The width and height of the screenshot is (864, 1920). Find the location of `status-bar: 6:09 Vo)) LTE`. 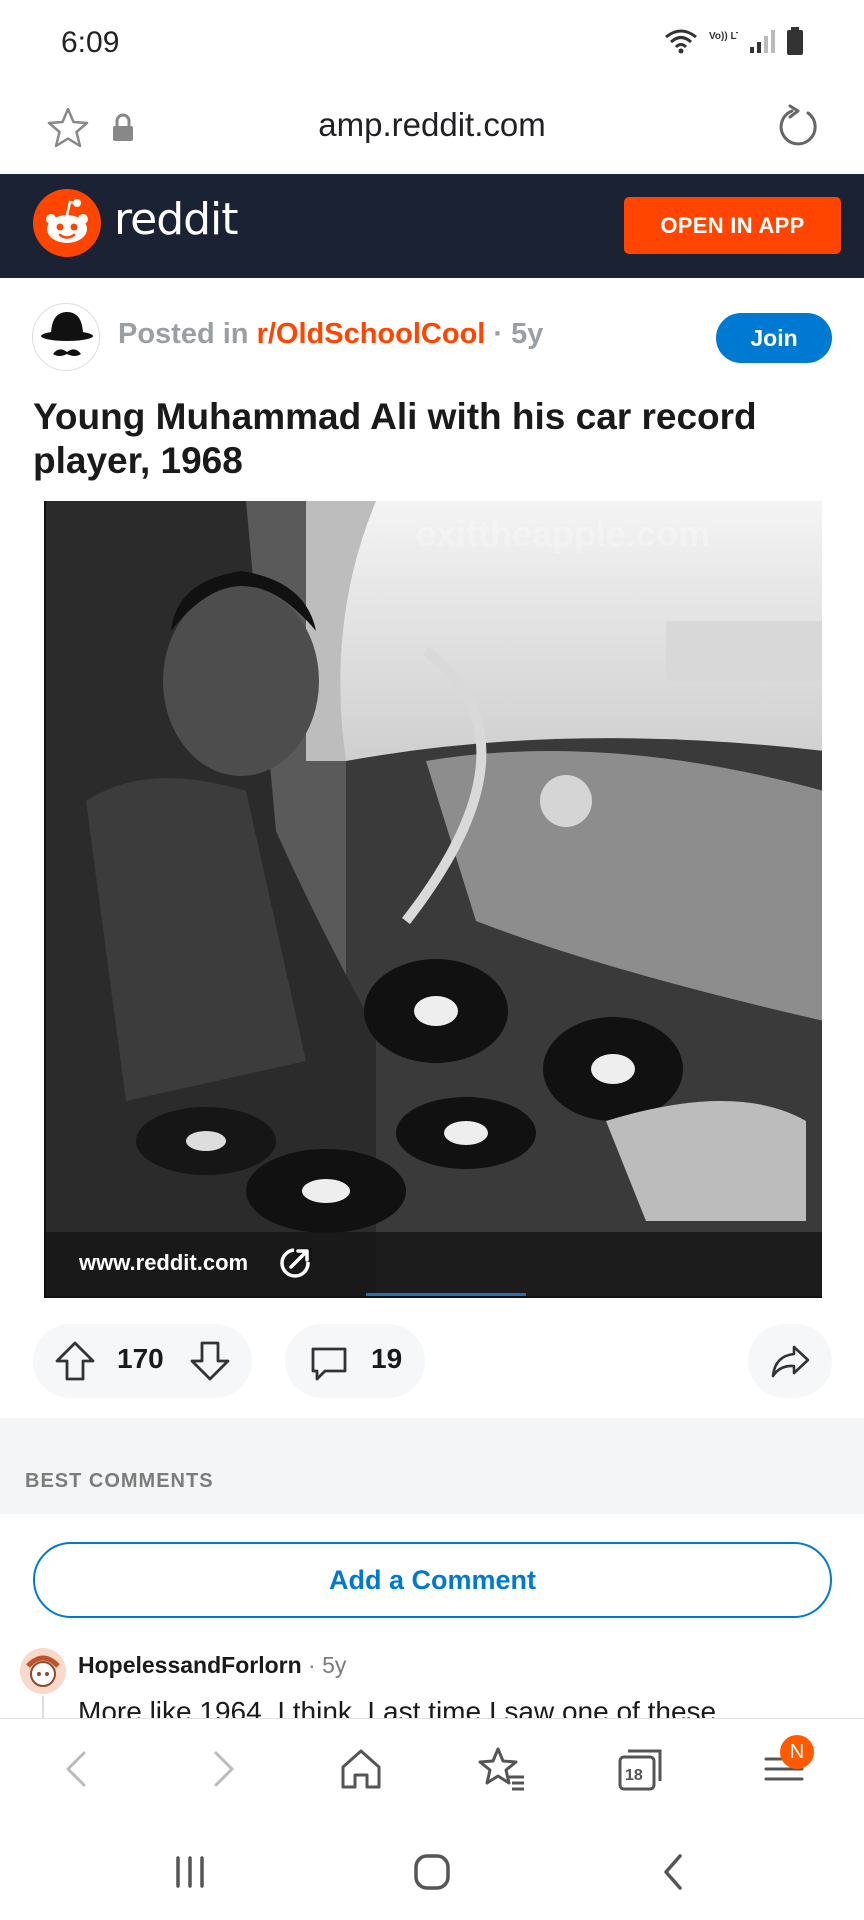

status-bar: 6:09 Vo)) LTE is located at coordinates (432, 43).